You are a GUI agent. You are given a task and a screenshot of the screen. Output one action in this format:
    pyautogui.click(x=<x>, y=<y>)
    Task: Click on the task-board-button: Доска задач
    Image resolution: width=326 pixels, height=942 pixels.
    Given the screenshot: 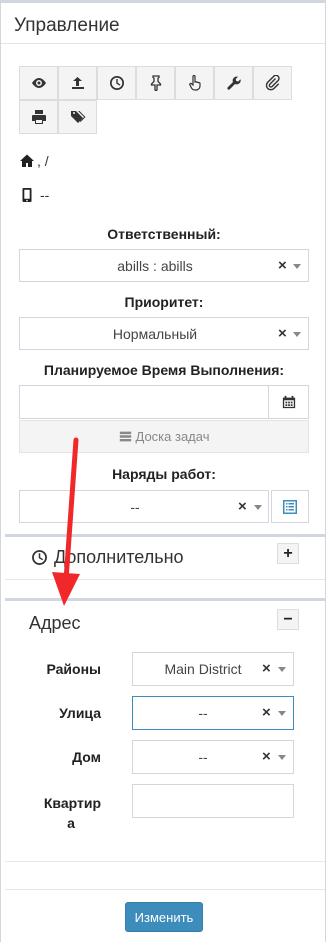 What is the action you would take?
    pyautogui.click(x=164, y=436)
    